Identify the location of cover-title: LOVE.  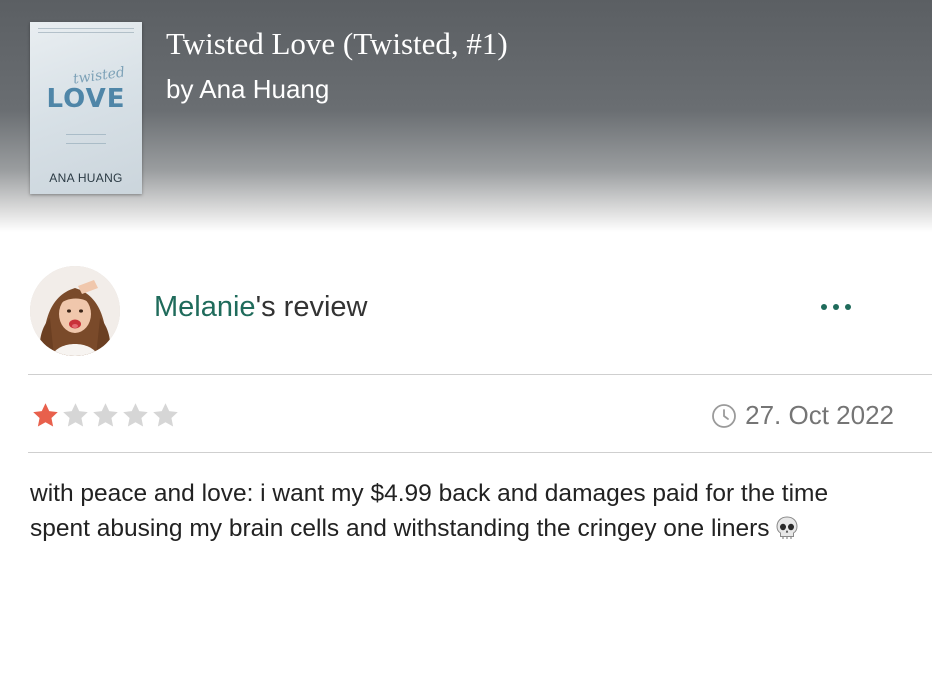
(86, 99).